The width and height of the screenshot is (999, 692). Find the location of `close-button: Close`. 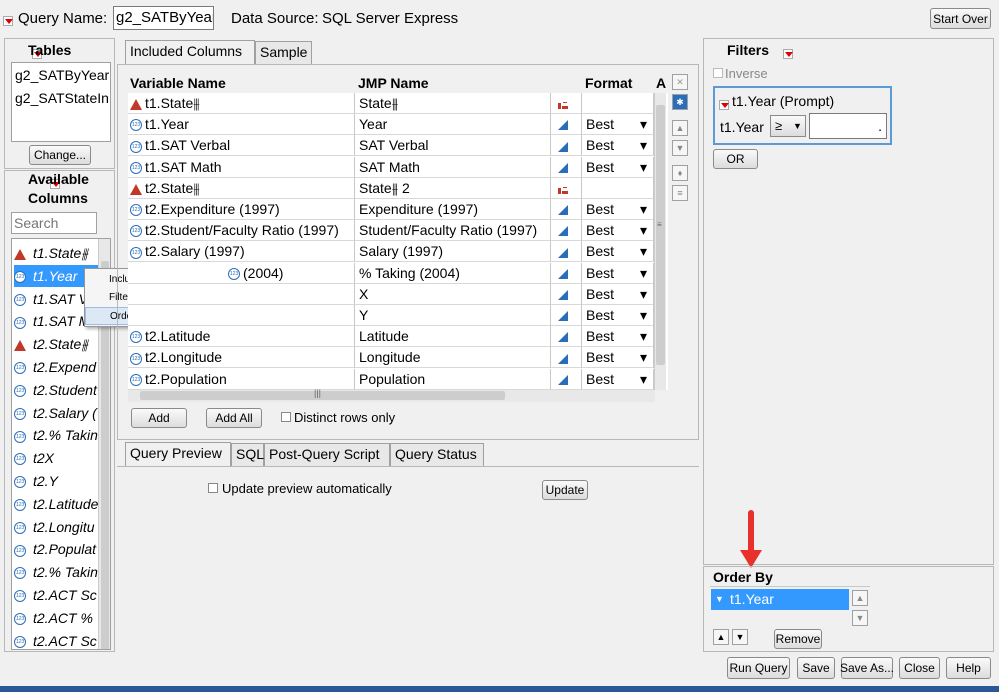

close-button: Close is located at coordinates (919, 668).